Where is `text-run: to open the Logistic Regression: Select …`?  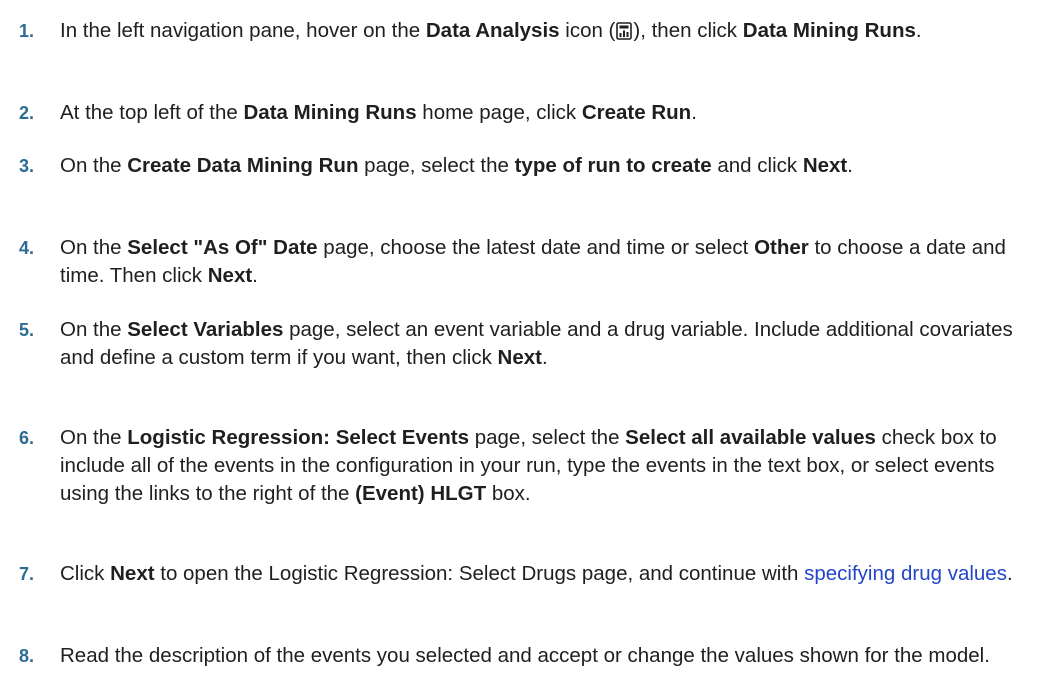 text-run: to open the Logistic Regression: Select … is located at coordinates (479, 573).